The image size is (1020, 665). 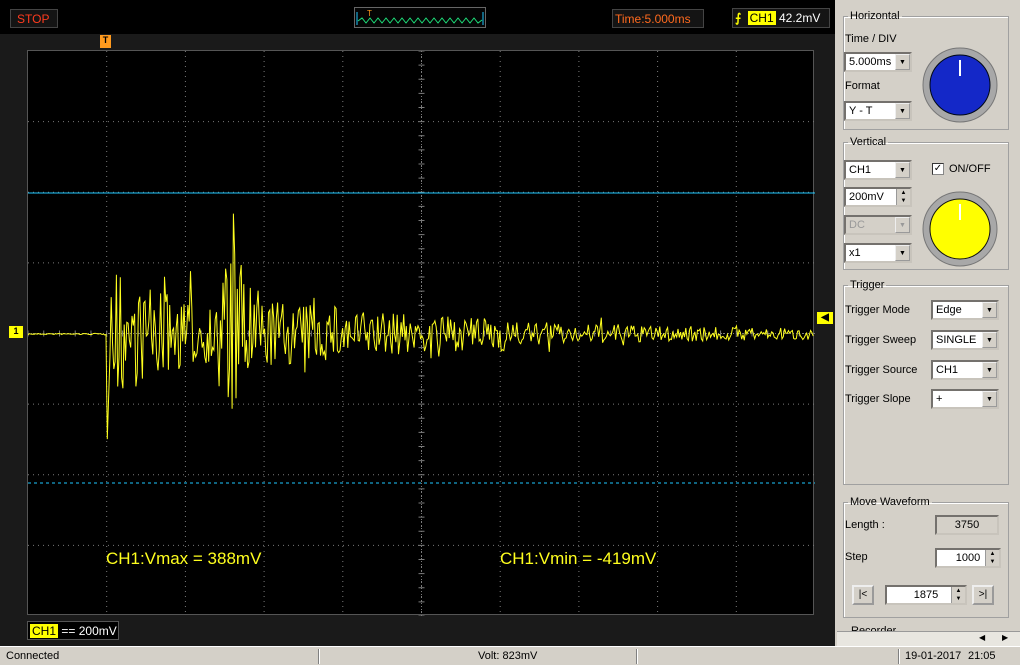 I want to click on coupling-select: DC ▼, so click(x=878, y=225).